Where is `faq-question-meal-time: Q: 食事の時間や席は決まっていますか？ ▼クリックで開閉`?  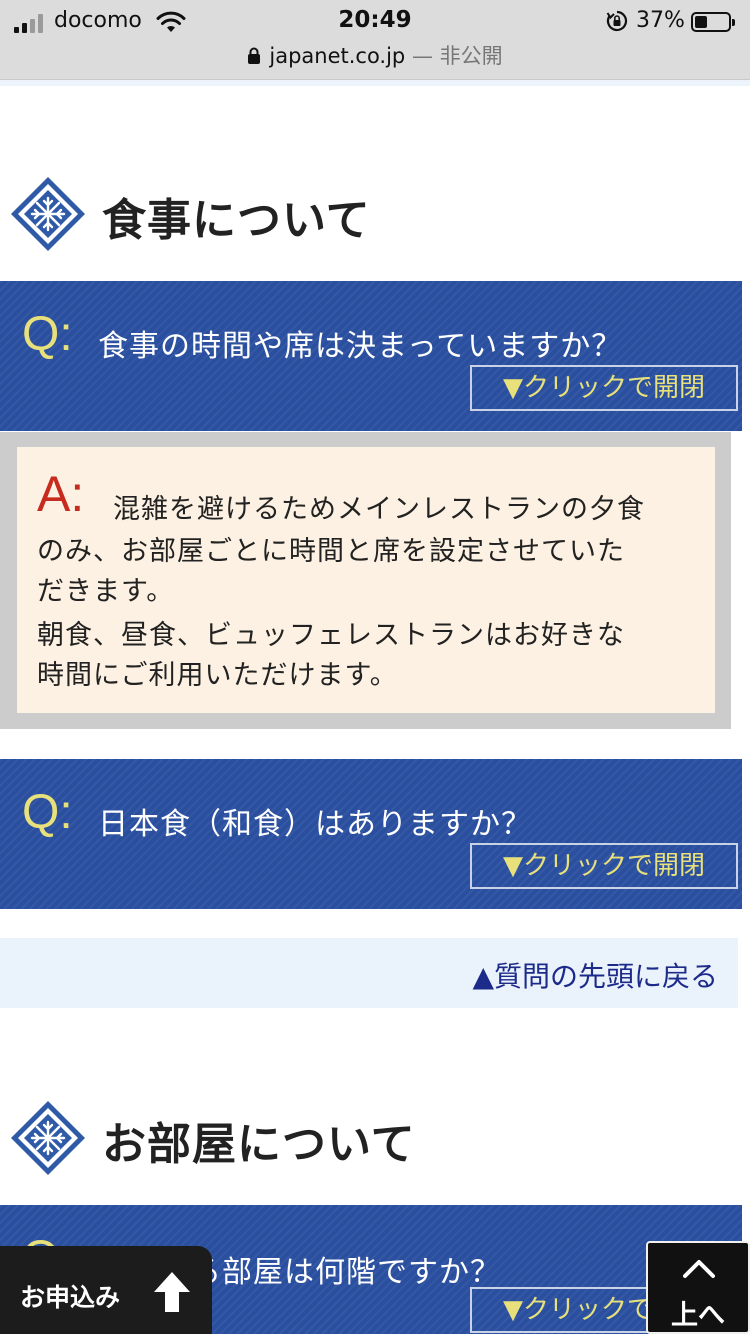
faq-question-meal-time: Q: 食事の時間や席は決まっていますか？ ▼クリックで開閉 is located at coordinates (371, 356).